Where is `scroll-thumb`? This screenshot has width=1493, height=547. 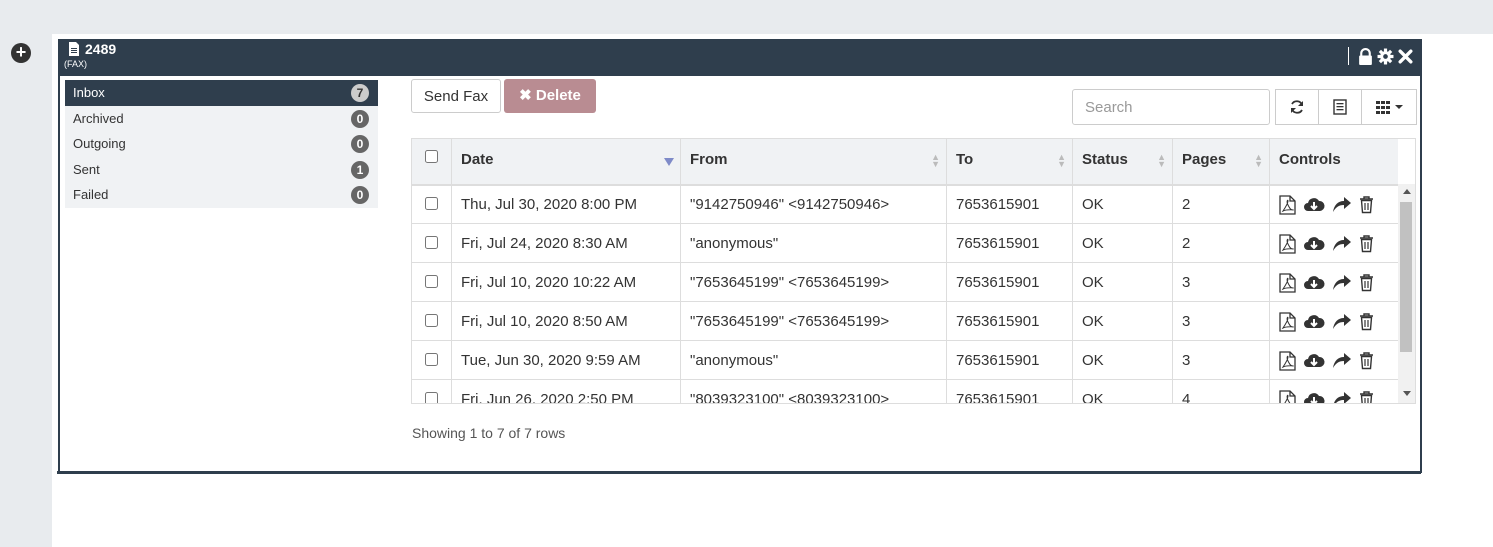
scroll-thumb is located at coordinates (1406, 277).